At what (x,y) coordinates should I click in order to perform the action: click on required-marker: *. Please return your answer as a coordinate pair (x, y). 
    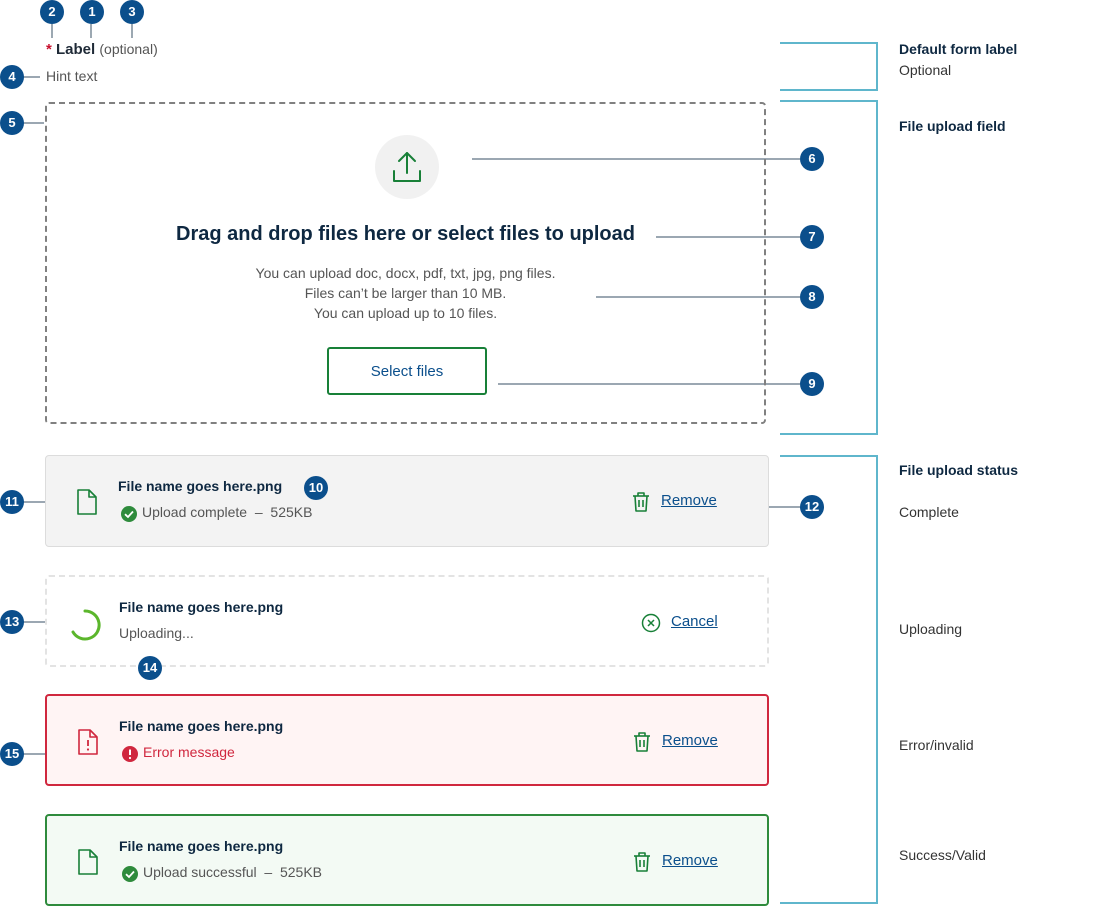
    Looking at the image, I should click on (49, 49).